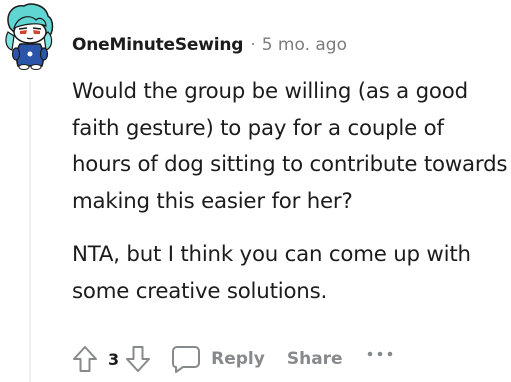  I want to click on comment-meta: OneMinuteSewing · 5 mo. ago, so click(209, 45).